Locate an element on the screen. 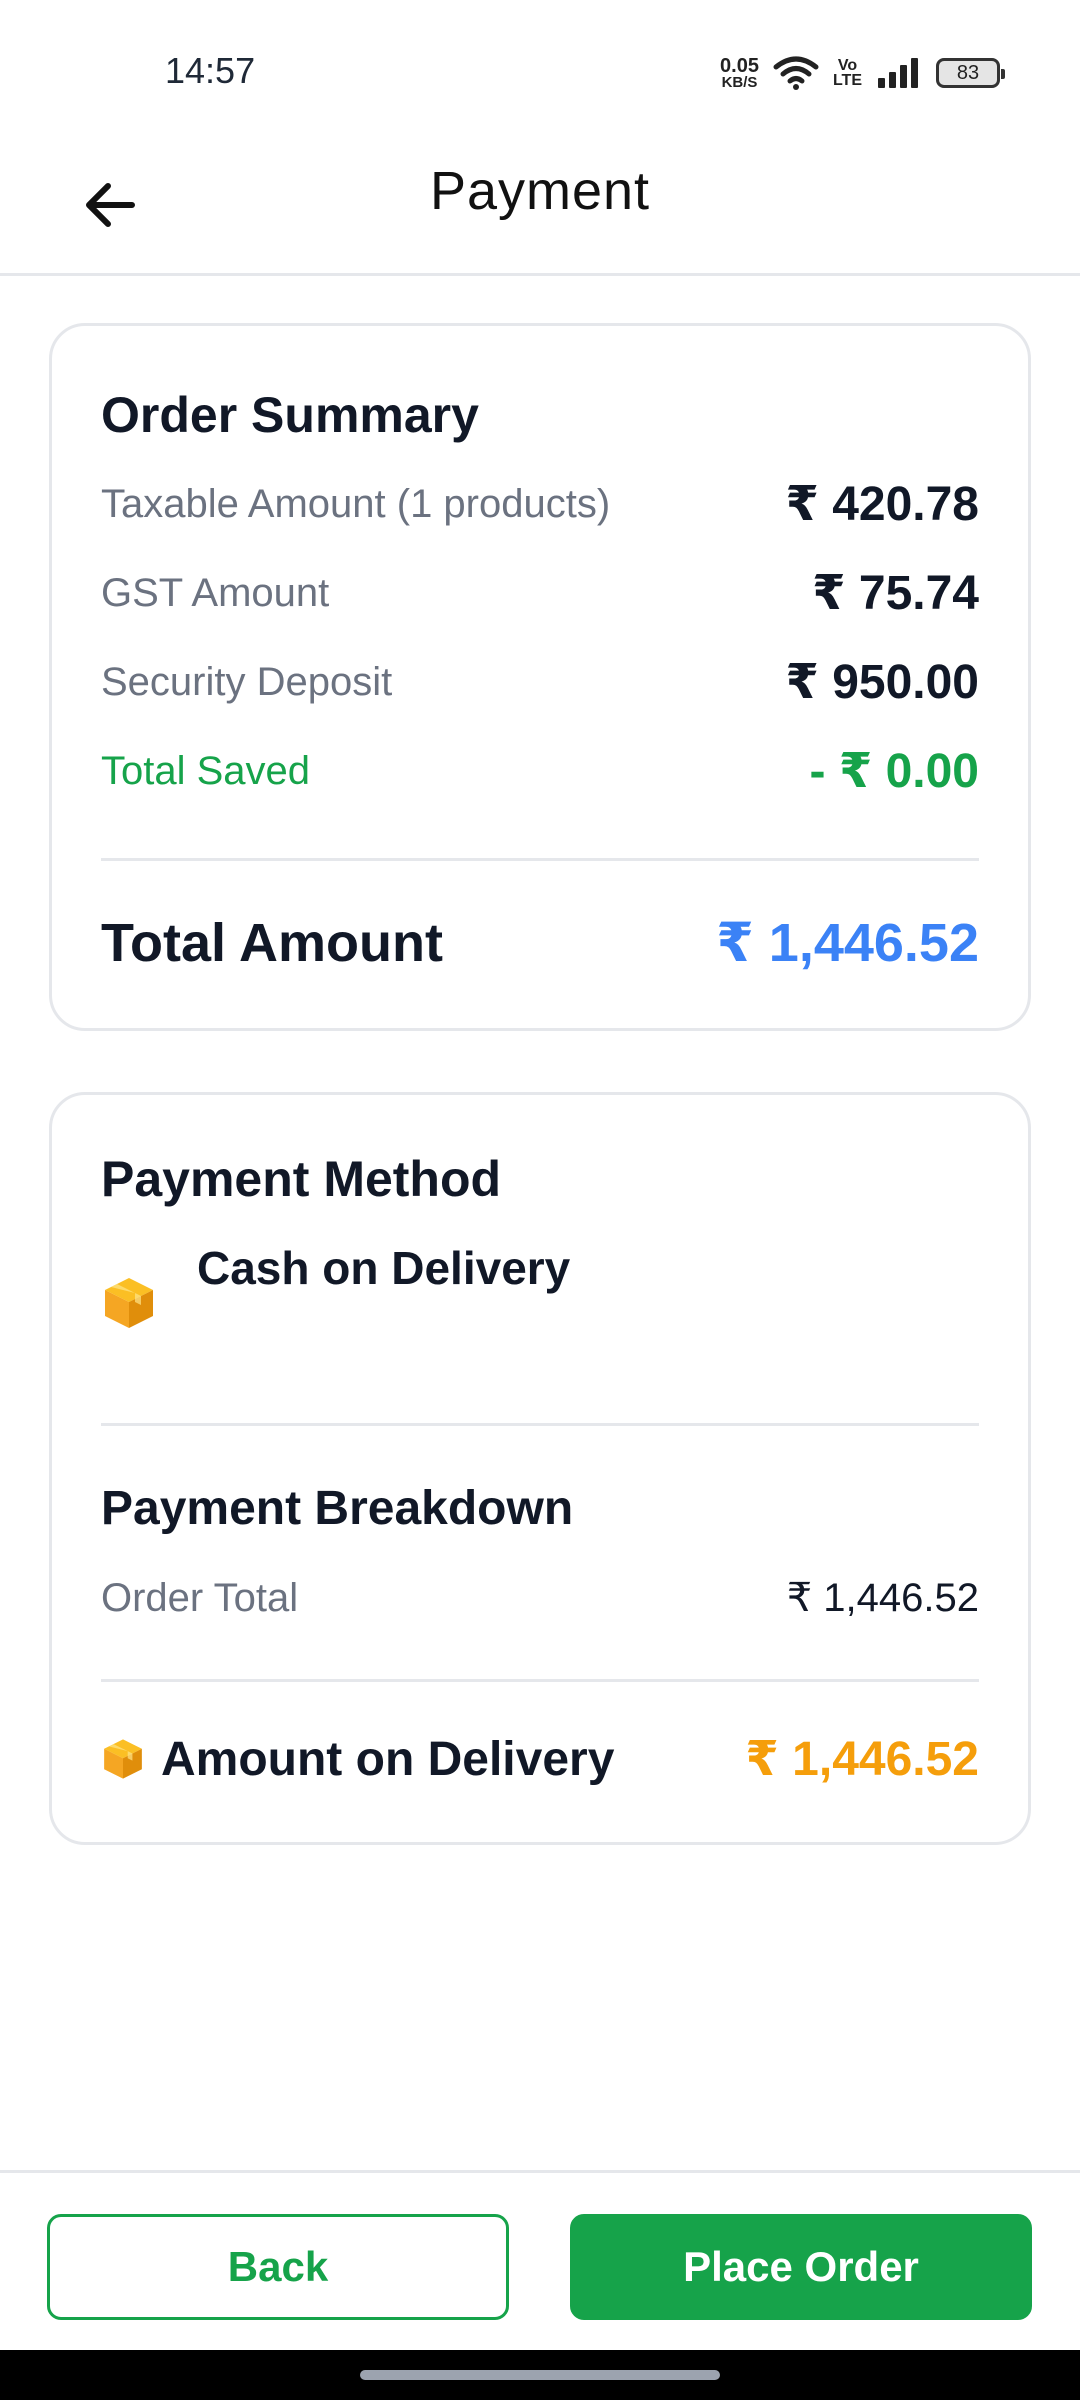 The image size is (1080, 2400). page-title: Payment is located at coordinates (540, 191).